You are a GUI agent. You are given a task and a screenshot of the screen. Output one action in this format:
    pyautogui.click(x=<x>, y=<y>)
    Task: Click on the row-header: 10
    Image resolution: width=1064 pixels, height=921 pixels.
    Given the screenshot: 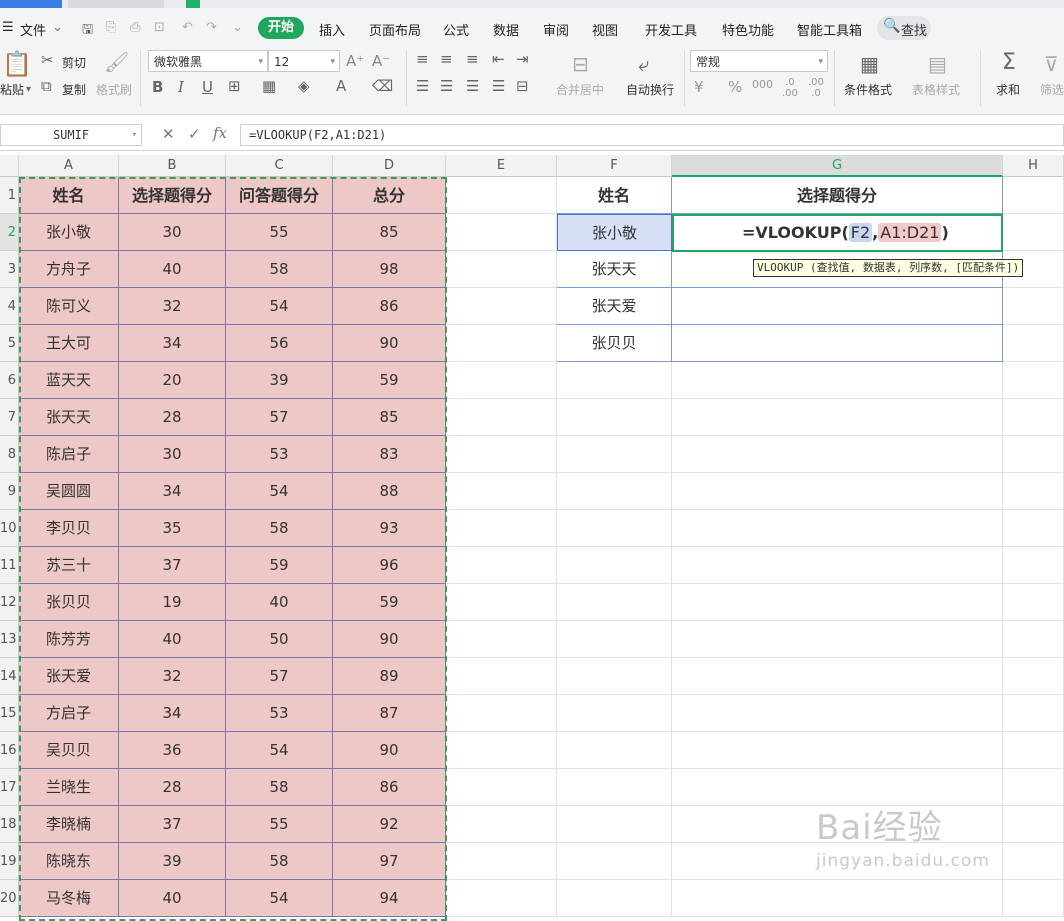 What is the action you would take?
    pyautogui.click(x=9, y=528)
    